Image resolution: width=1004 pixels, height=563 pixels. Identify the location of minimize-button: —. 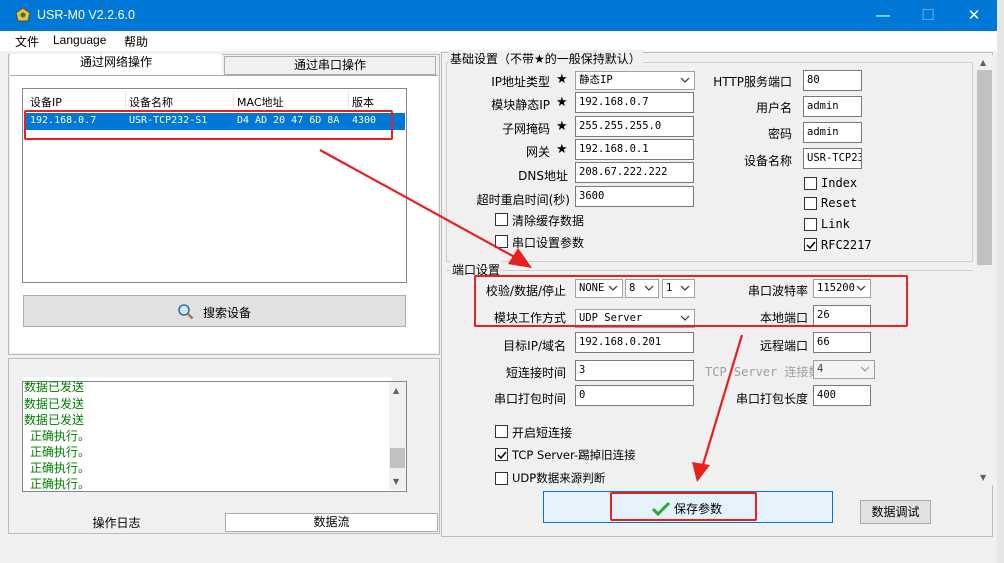
(883, 15).